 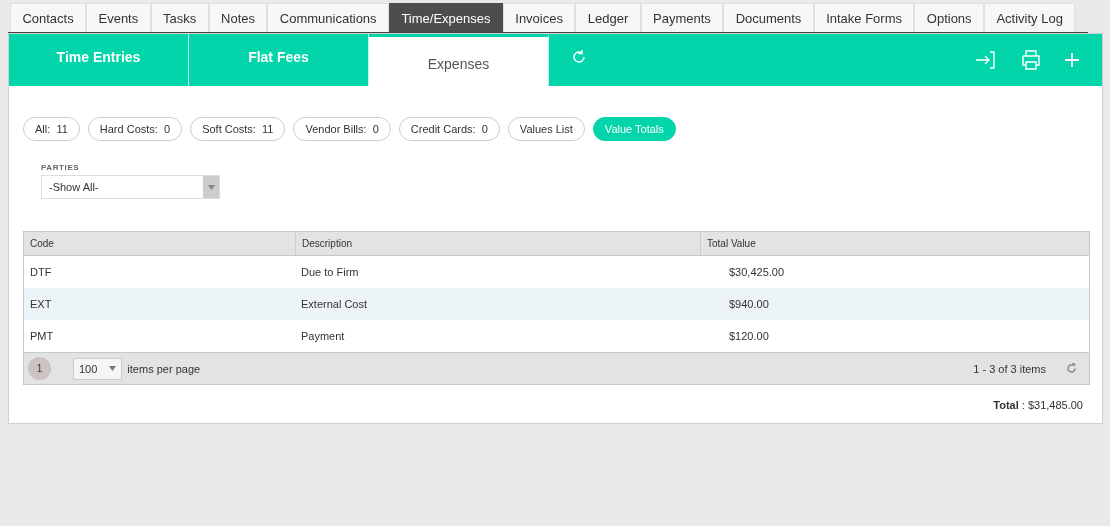 What do you see at coordinates (1037, 405) in the screenshot?
I see `total-text: Total : $31,485.00` at bounding box center [1037, 405].